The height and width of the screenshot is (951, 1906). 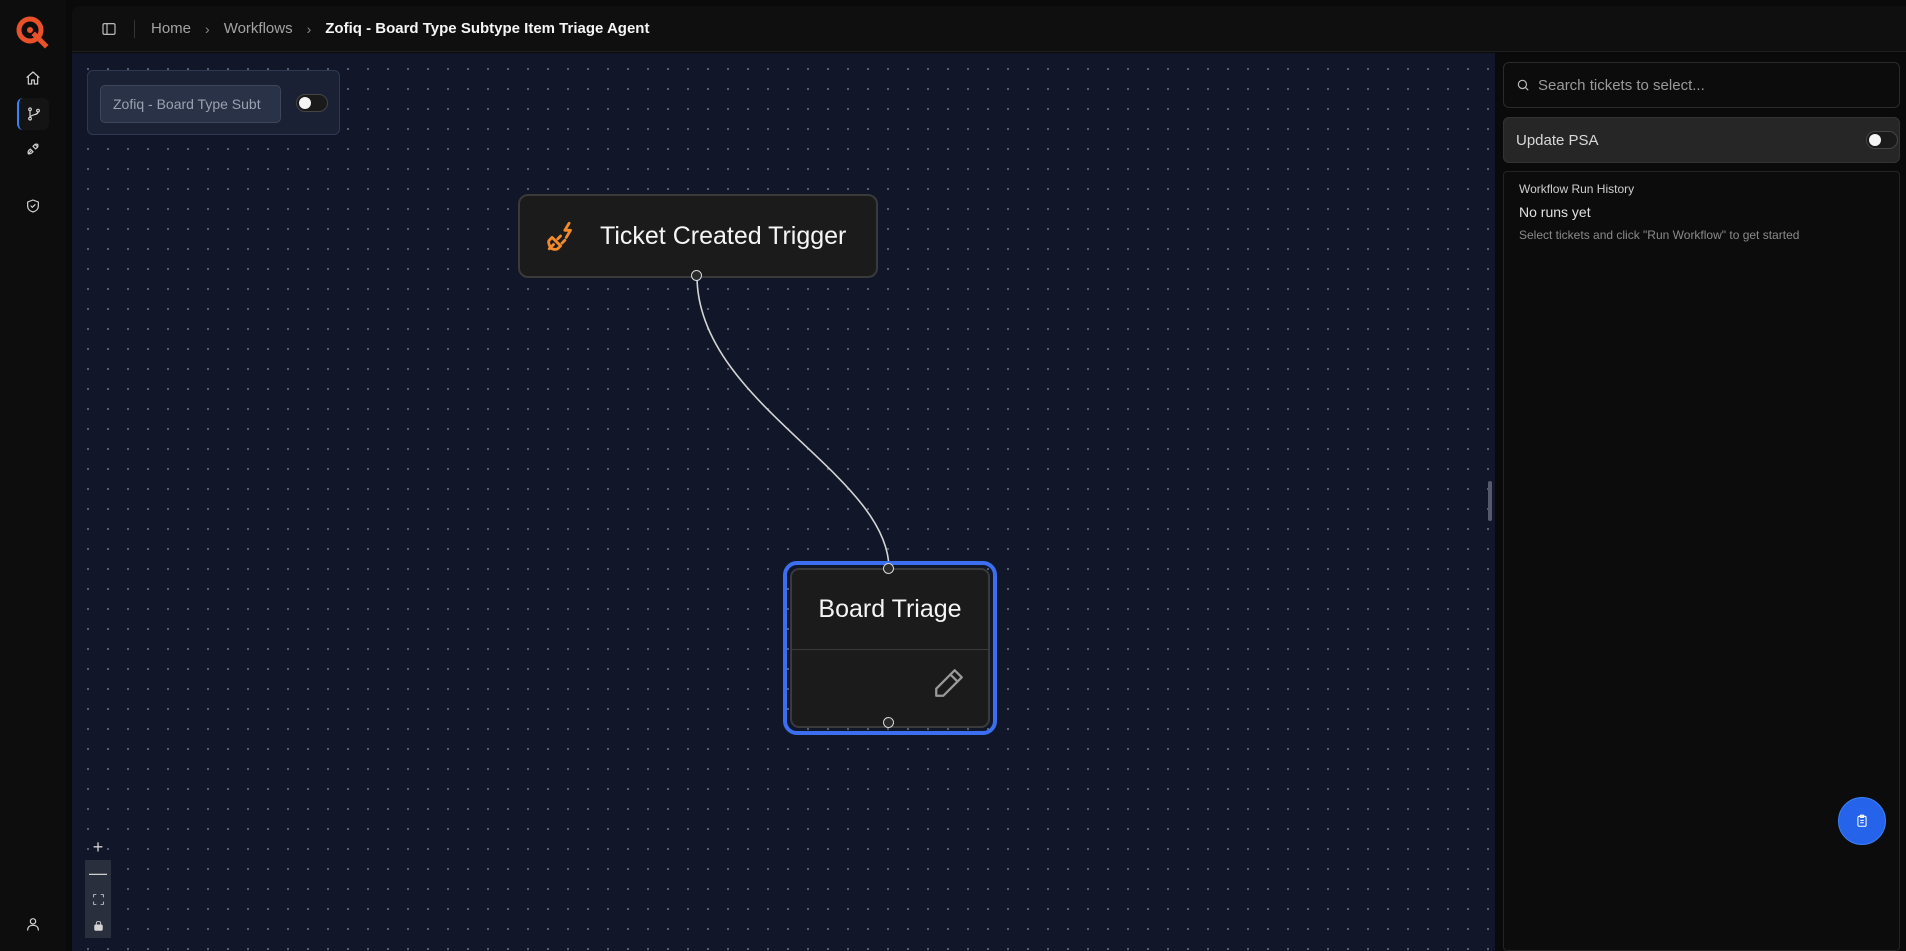 I want to click on lock-icon, so click(x=98, y=925).